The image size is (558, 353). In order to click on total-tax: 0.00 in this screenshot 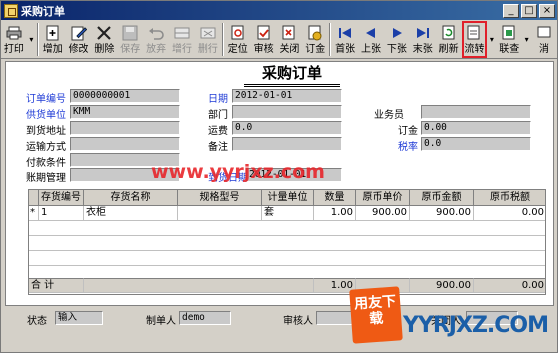, I will do `click(509, 285)`.